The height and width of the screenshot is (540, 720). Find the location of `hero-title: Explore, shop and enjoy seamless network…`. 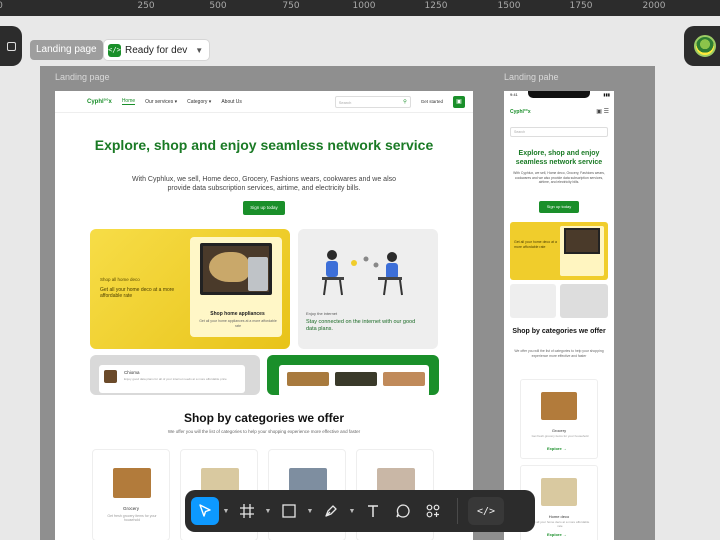

hero-title: Explore, shop and enjoy seamless network… is located at coordinates (264, 145).